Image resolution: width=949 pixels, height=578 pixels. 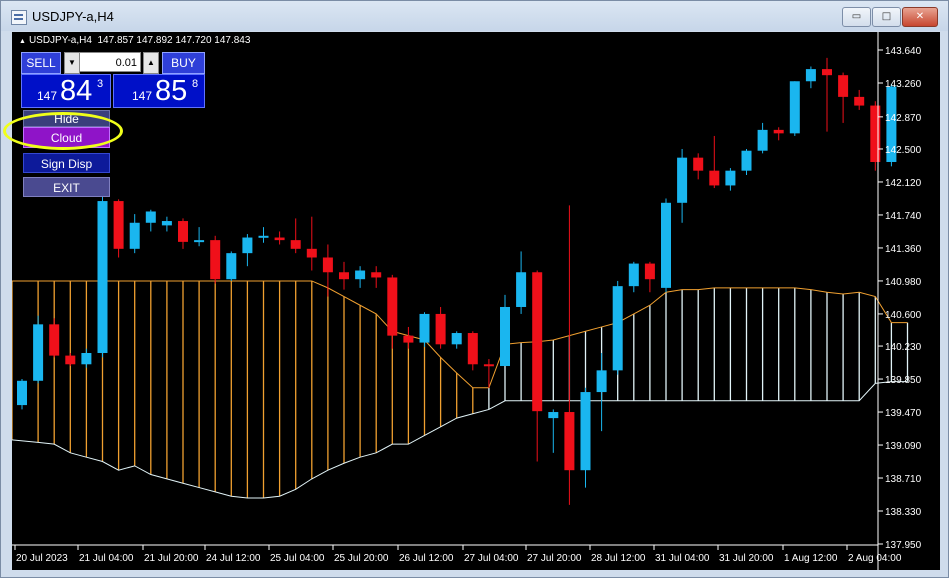 What do you see at coordinates (66, 187) in the screenshot?
I see `exit-button: EXIT` at bounding box center [66, 187].